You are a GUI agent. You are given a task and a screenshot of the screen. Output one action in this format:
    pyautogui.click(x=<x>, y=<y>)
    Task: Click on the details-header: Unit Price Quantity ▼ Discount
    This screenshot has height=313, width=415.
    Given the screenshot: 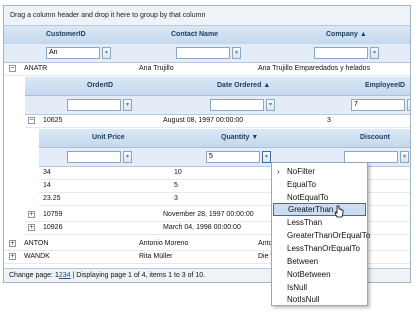 What is the action you would take?
    pyautogui.click(x=224, y=138)
    